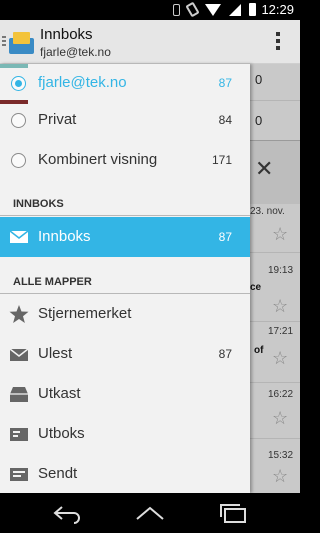 This screenshot has width=320, height=533. I want to click on message-snippet: of, so click(259, 350).